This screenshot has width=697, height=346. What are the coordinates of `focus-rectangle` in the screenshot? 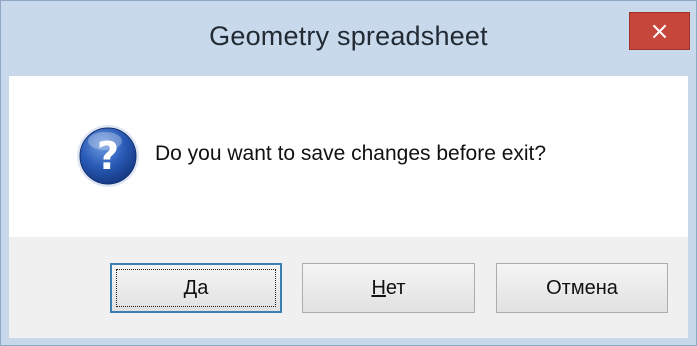 It's located at (196, 288).